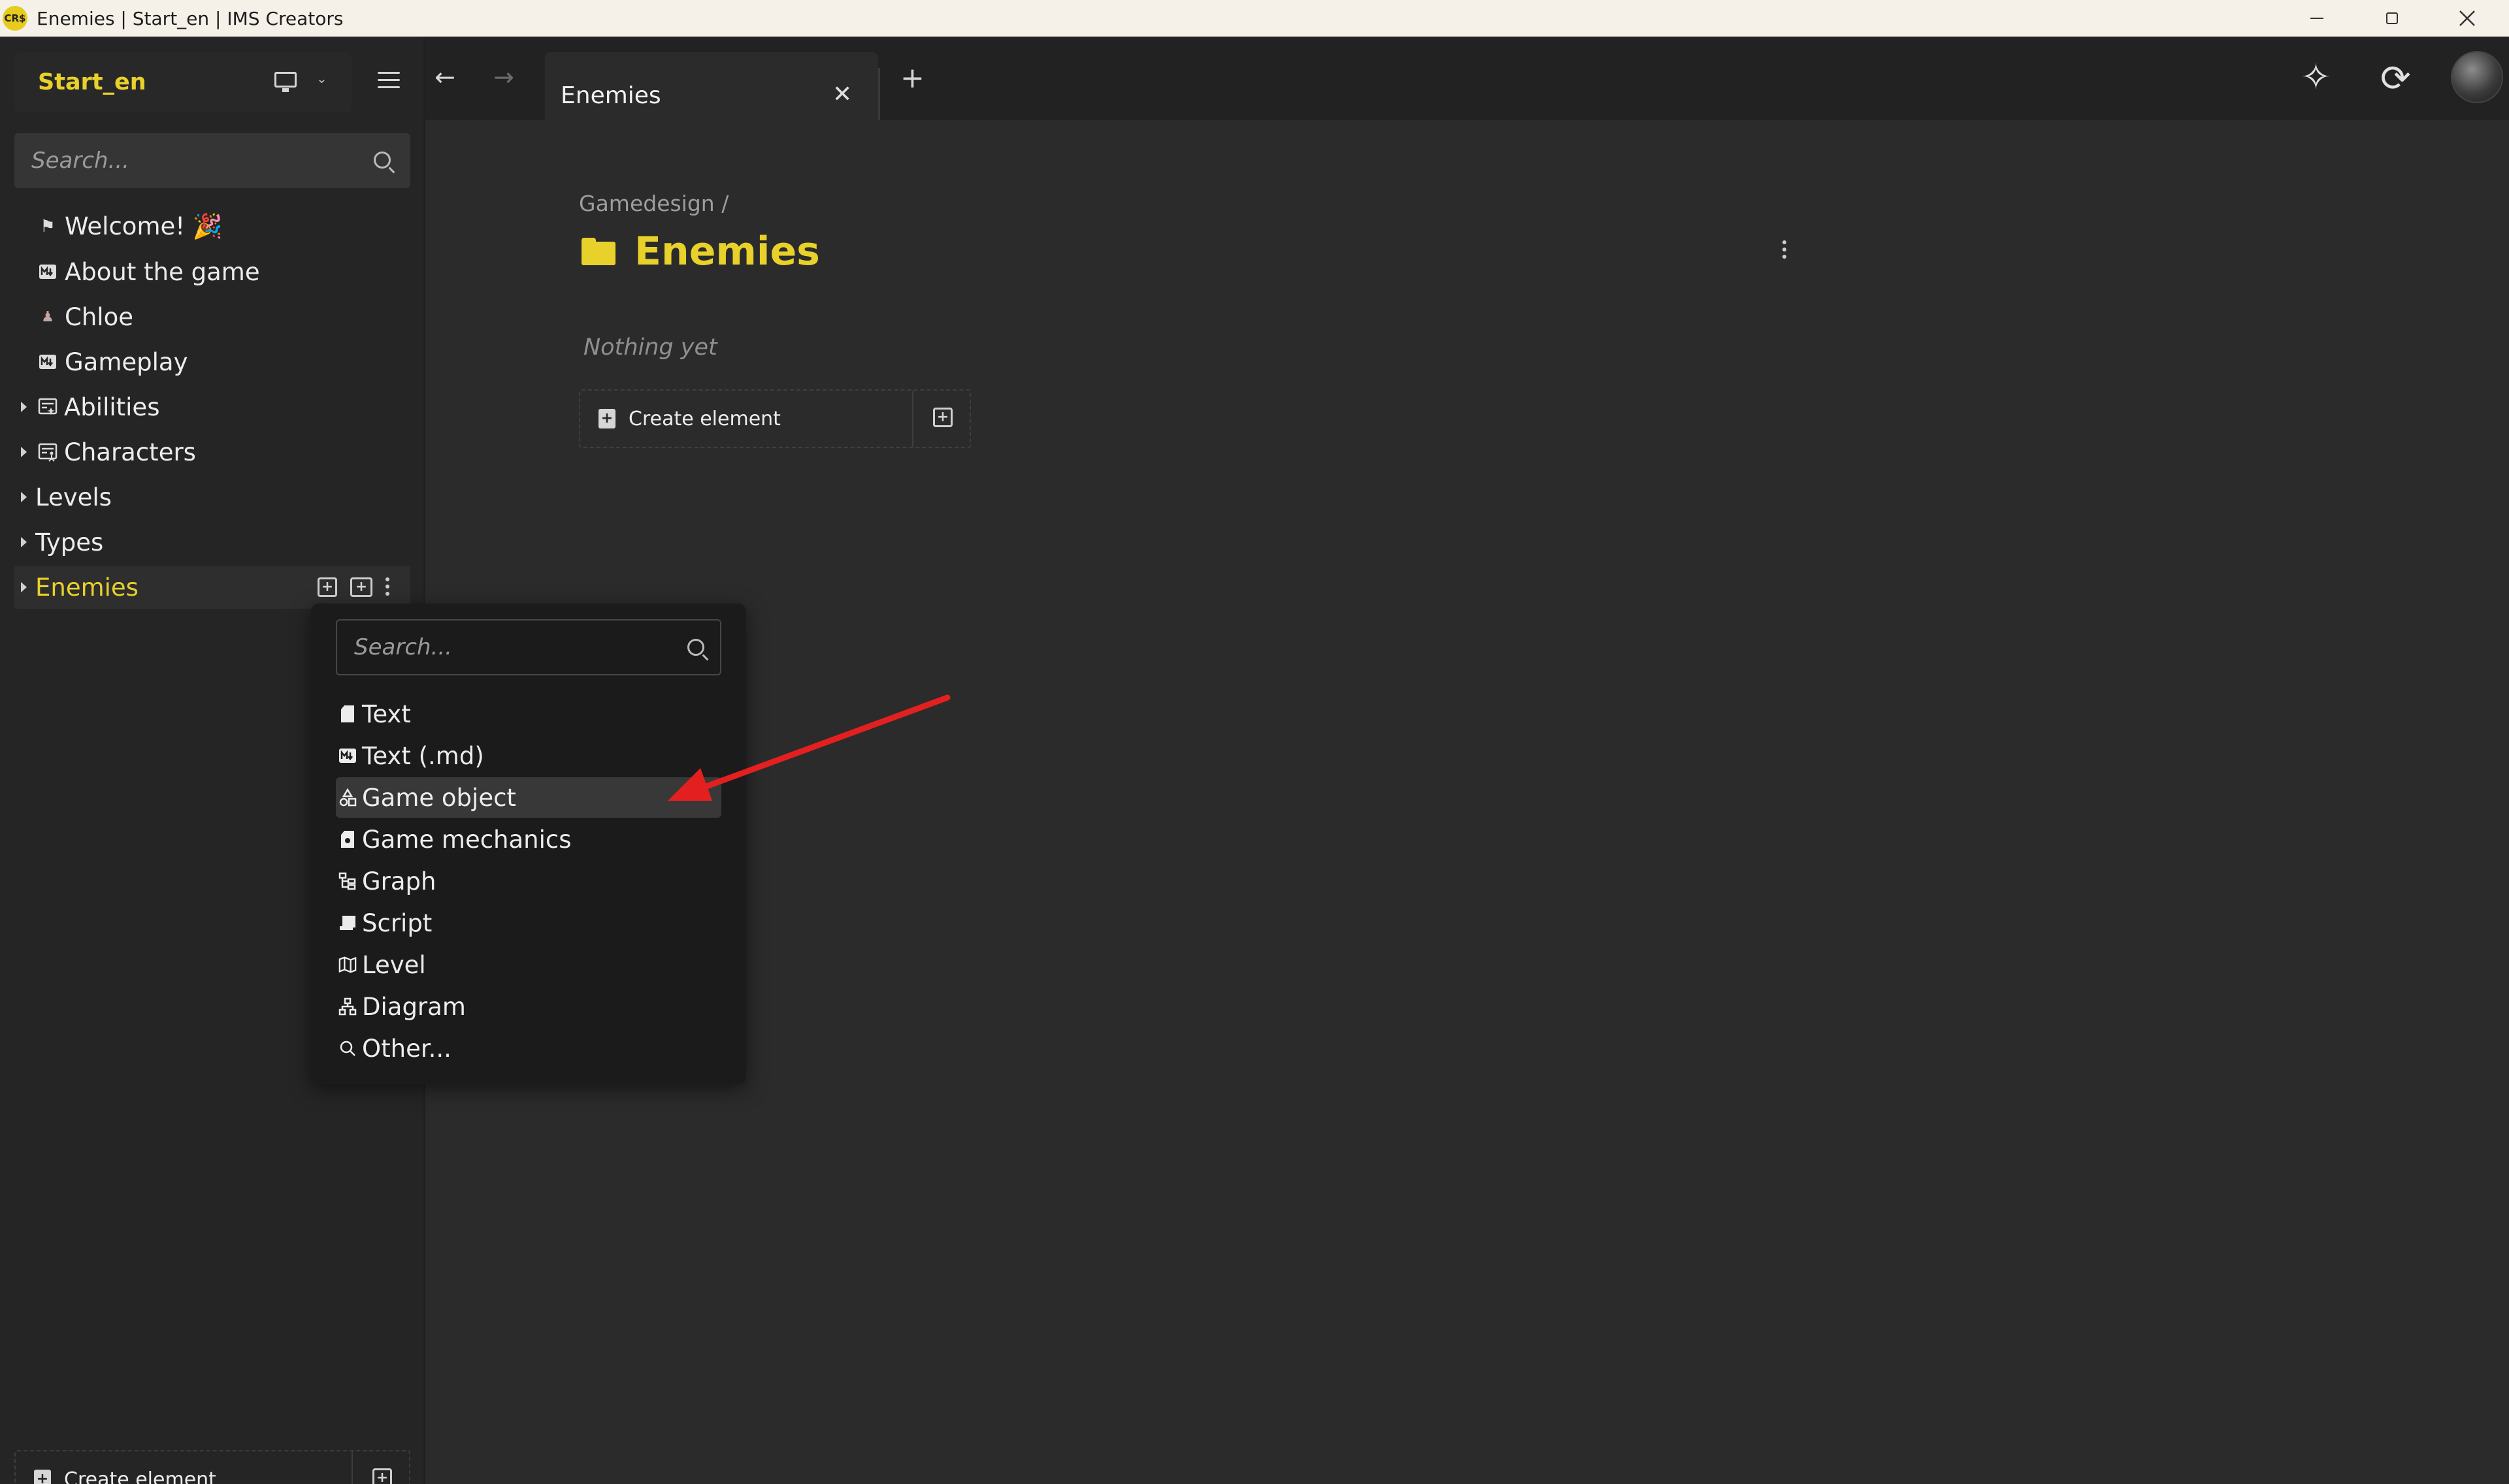 The height and width of the screenshot is (1484, 2509). Describe the element at coordinates (347, 1006) in the screenshot. I see `diagram-icon` at that location.